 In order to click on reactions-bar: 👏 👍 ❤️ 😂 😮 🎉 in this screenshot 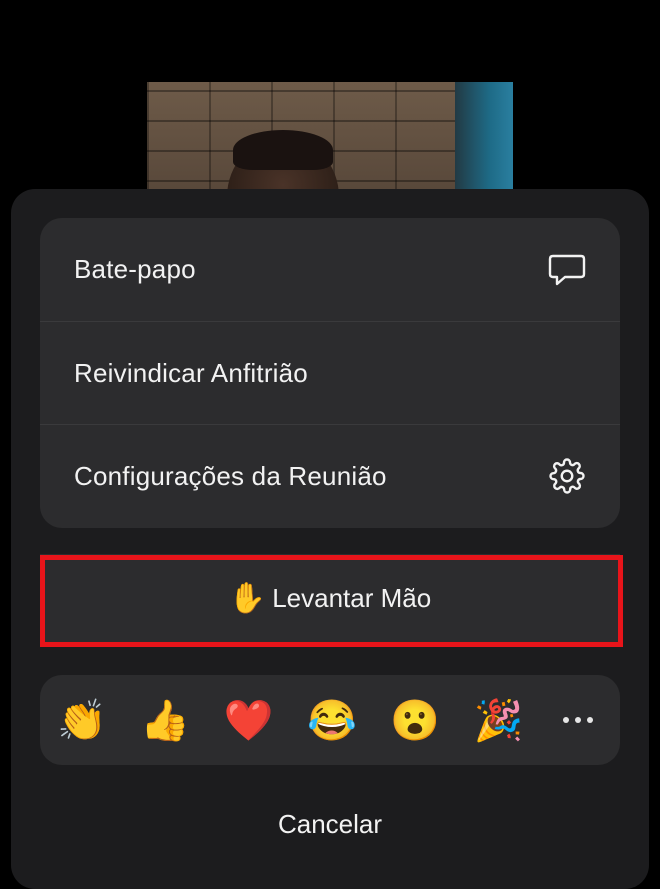, I will do `click(330, 720)`.